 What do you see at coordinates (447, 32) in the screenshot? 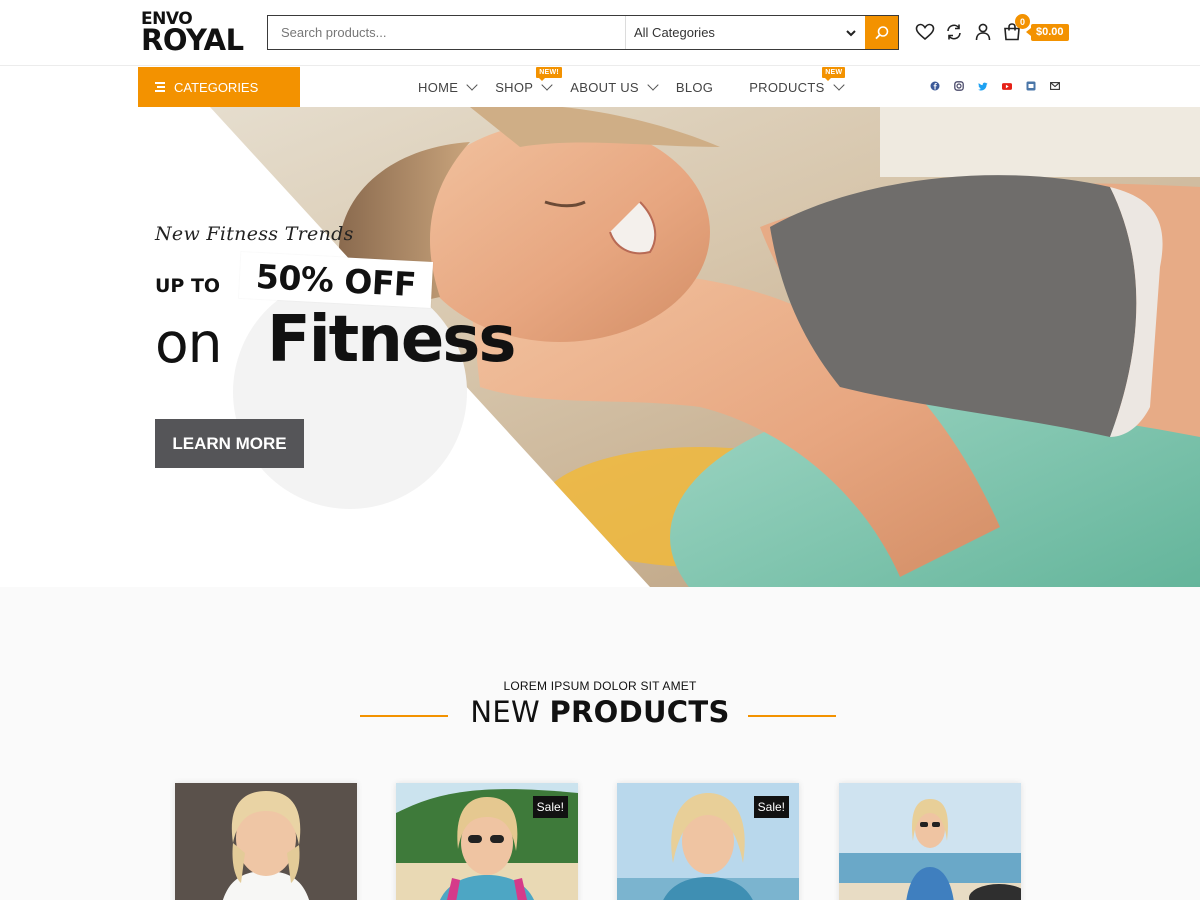
I see `search-input` at bounding box center [447, 32].